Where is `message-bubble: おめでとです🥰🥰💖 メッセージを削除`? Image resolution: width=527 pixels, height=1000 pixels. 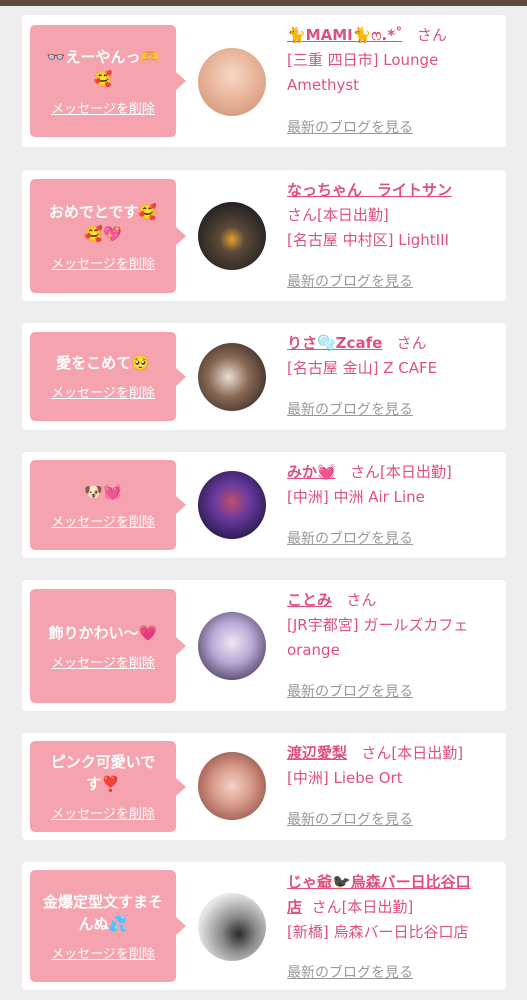
message-bubble: おめでとです🥰🥰💖 メッセージを削除 is located at coordinates (108, 236).